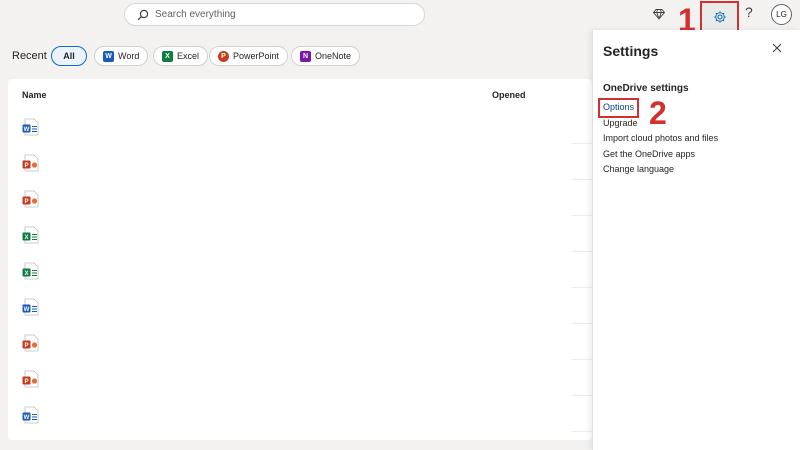 This screenshot has height=450, width=800. I want to click on row-divider, so click(582, 431).